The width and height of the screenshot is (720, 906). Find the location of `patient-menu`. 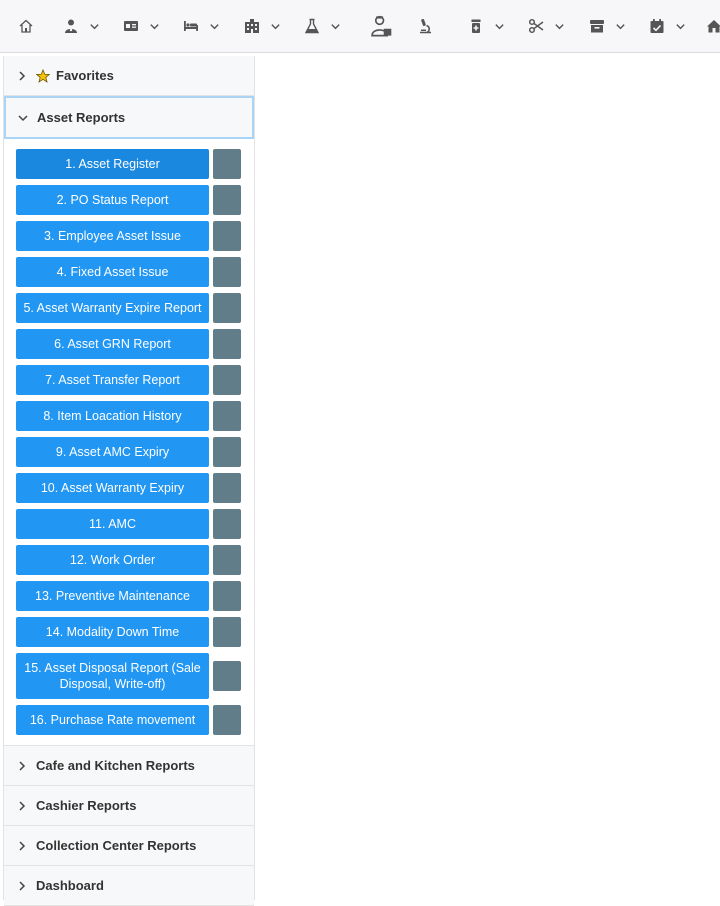

patient-menu is located at coordinates (81, 26).